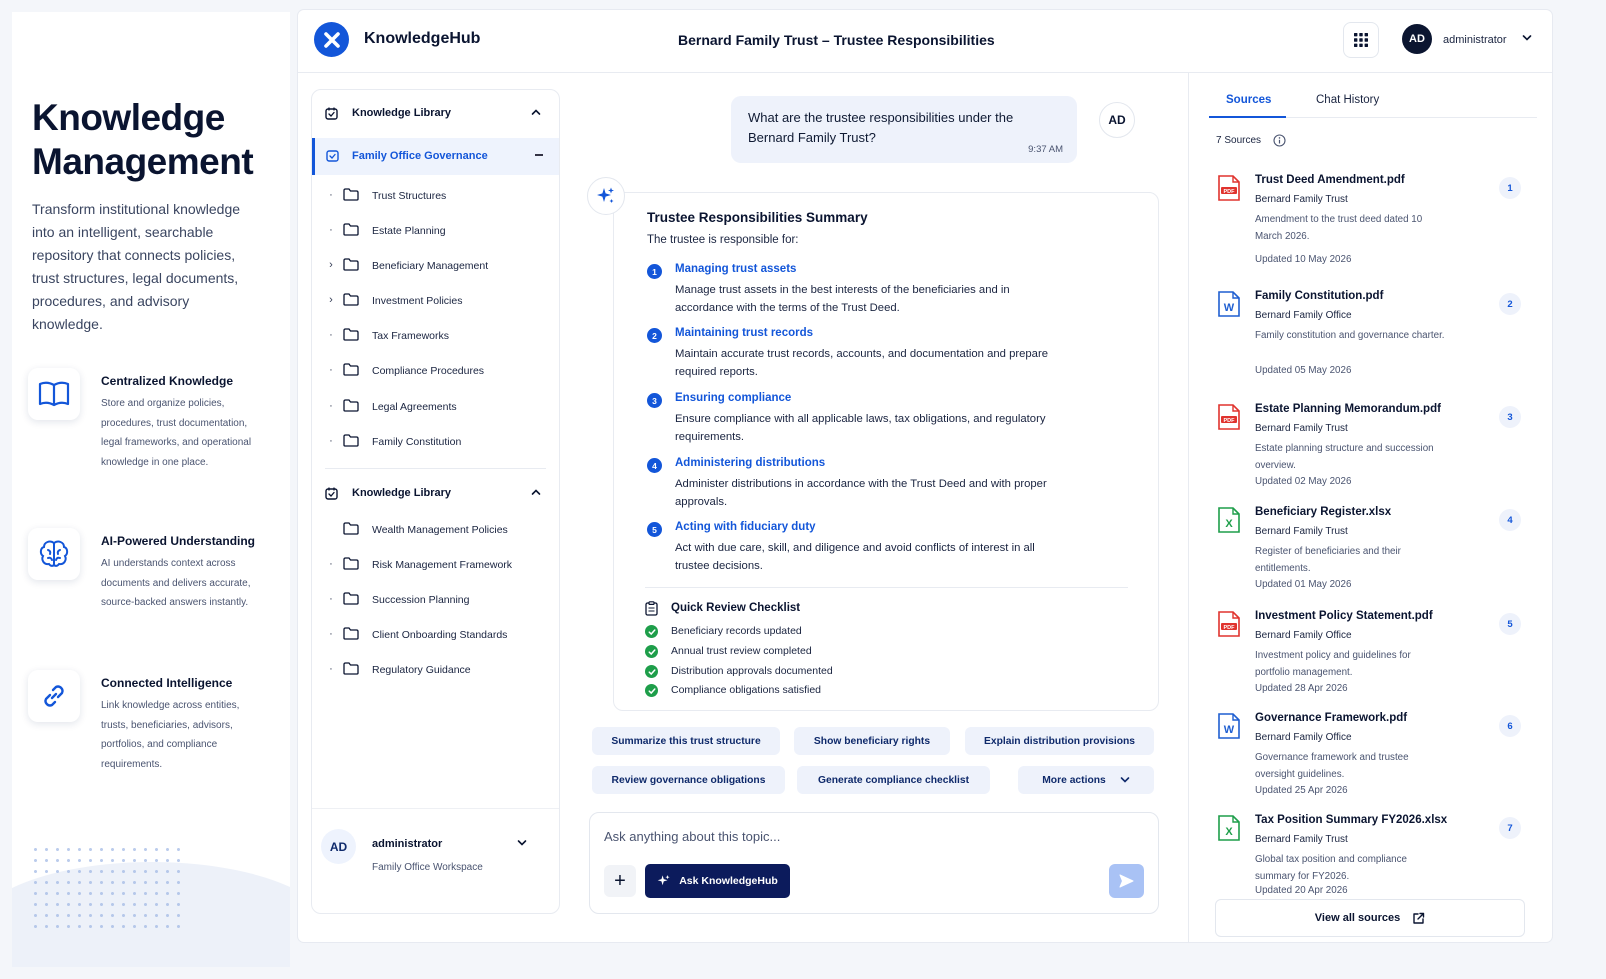  I want to click on user-name: administrator, so click(1475, 40).